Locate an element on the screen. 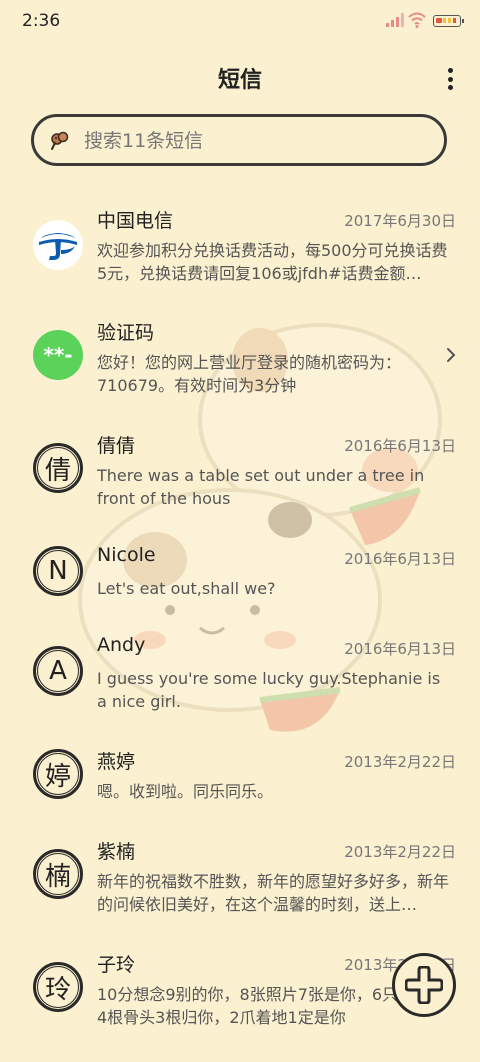  conversation-date: 2017年6月30日 is located at coordinates (400, 221).